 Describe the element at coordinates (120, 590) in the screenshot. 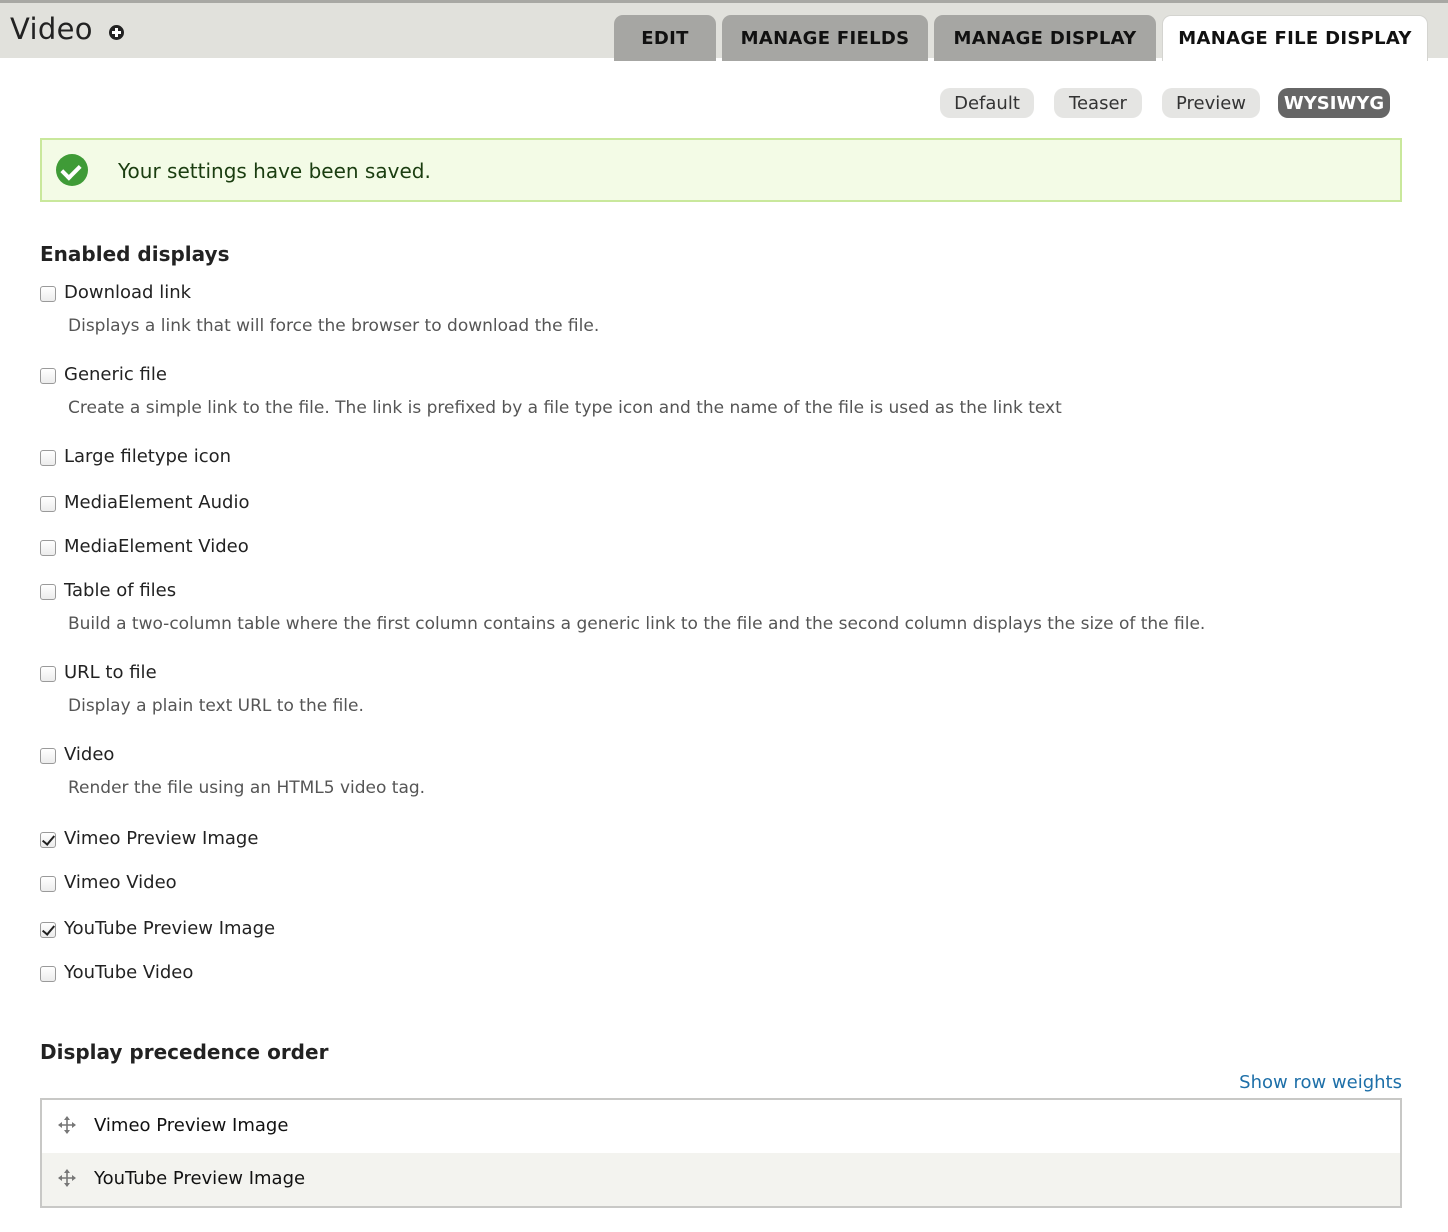

I see `checkbox-label-table-of-files: Table of files` at that location.